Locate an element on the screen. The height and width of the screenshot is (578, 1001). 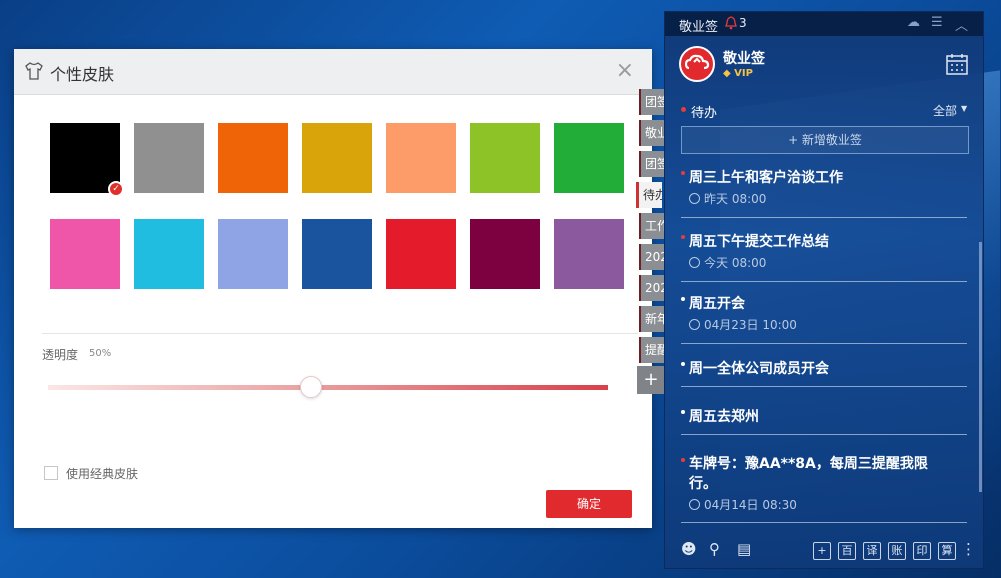
classic-skin-checkbox is located at coordinates (51, 473).